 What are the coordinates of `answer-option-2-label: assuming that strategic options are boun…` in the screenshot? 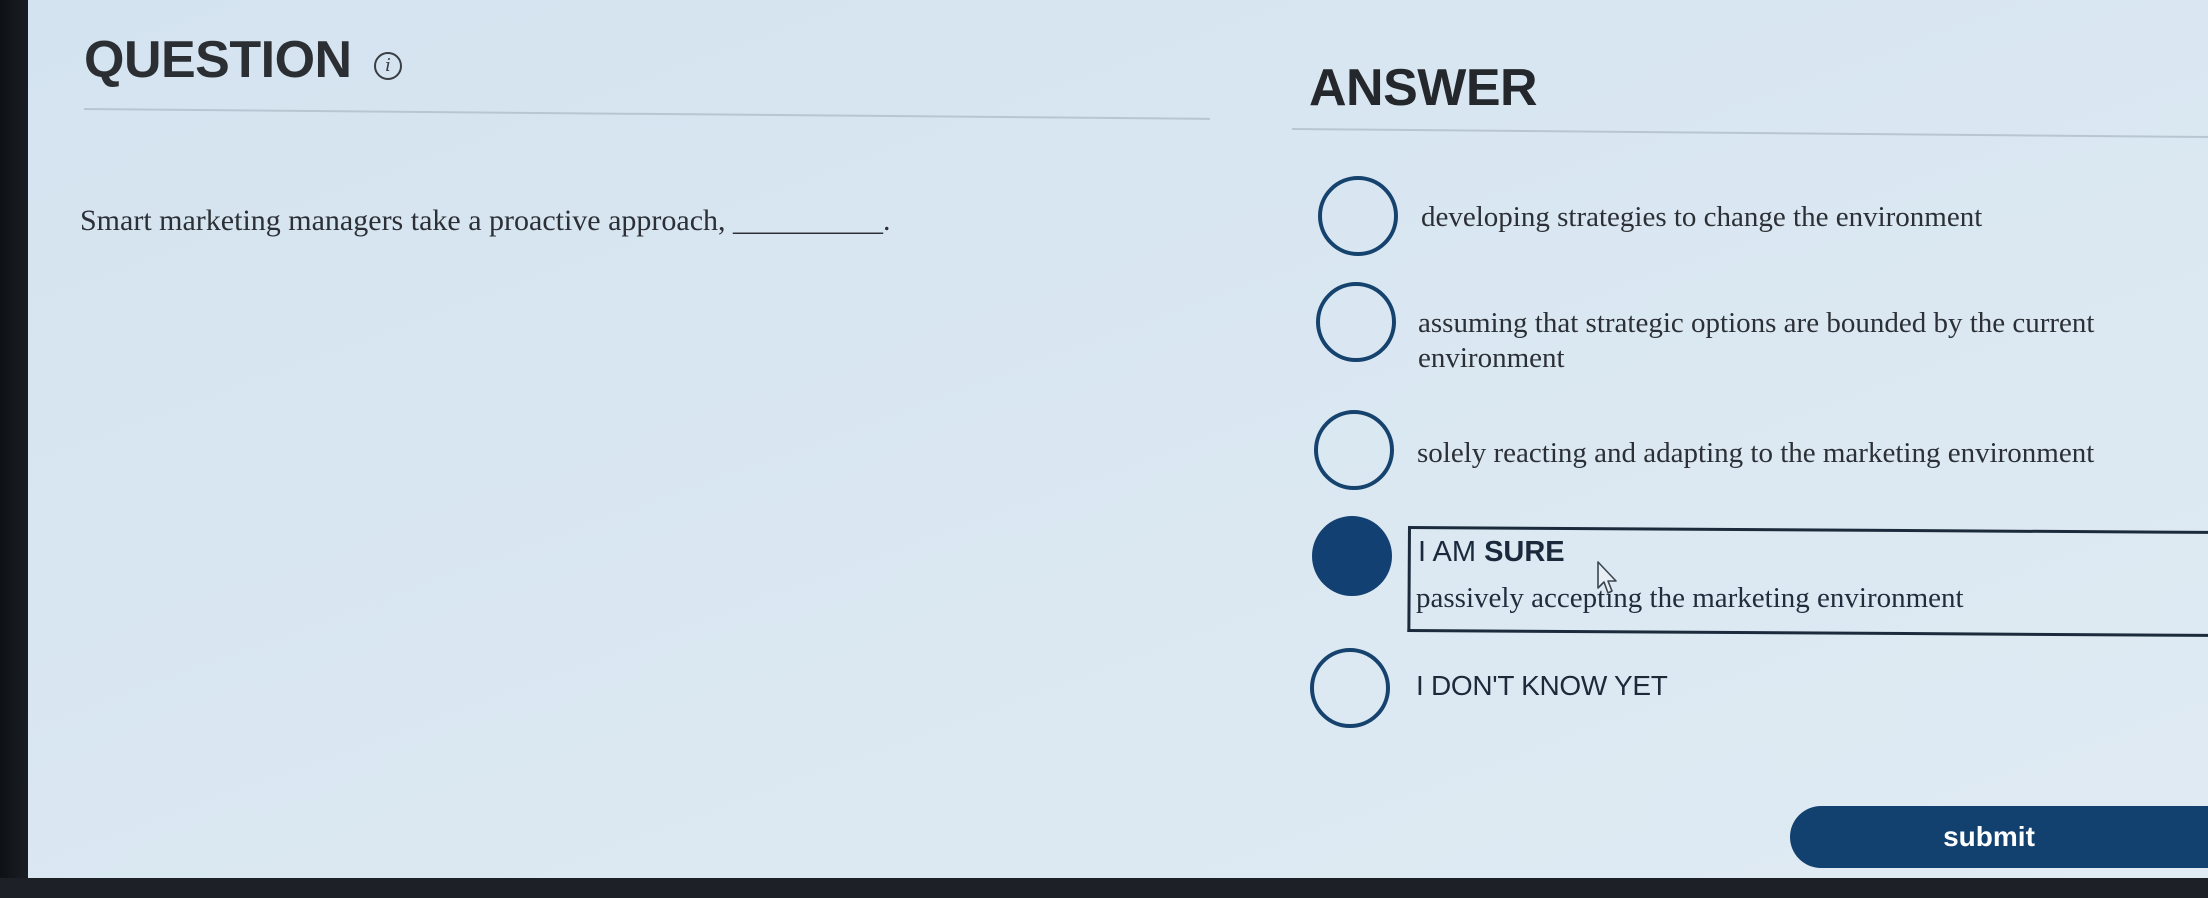 It's located at (1813, 341).